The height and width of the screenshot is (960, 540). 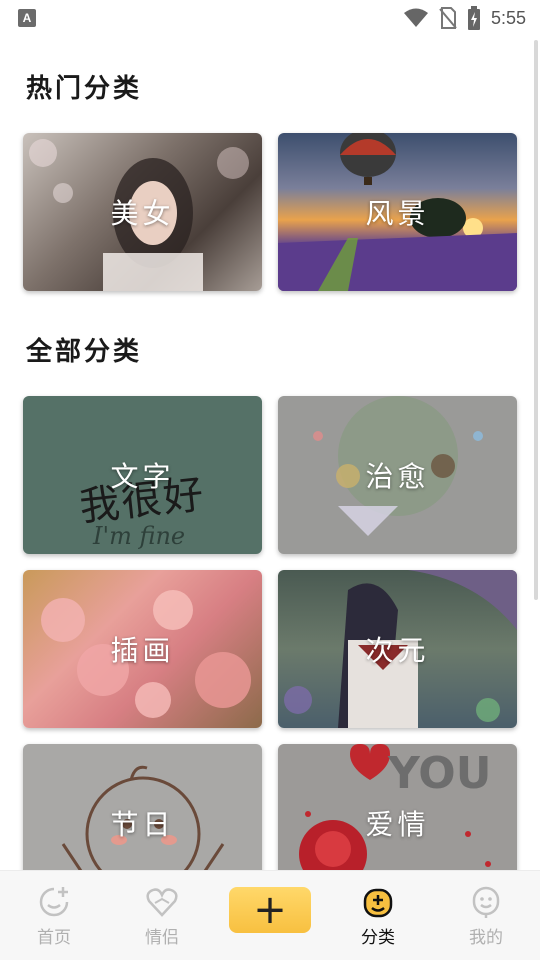 I want to click on all-section-title: 全部分类, so click(x=84, y=352).